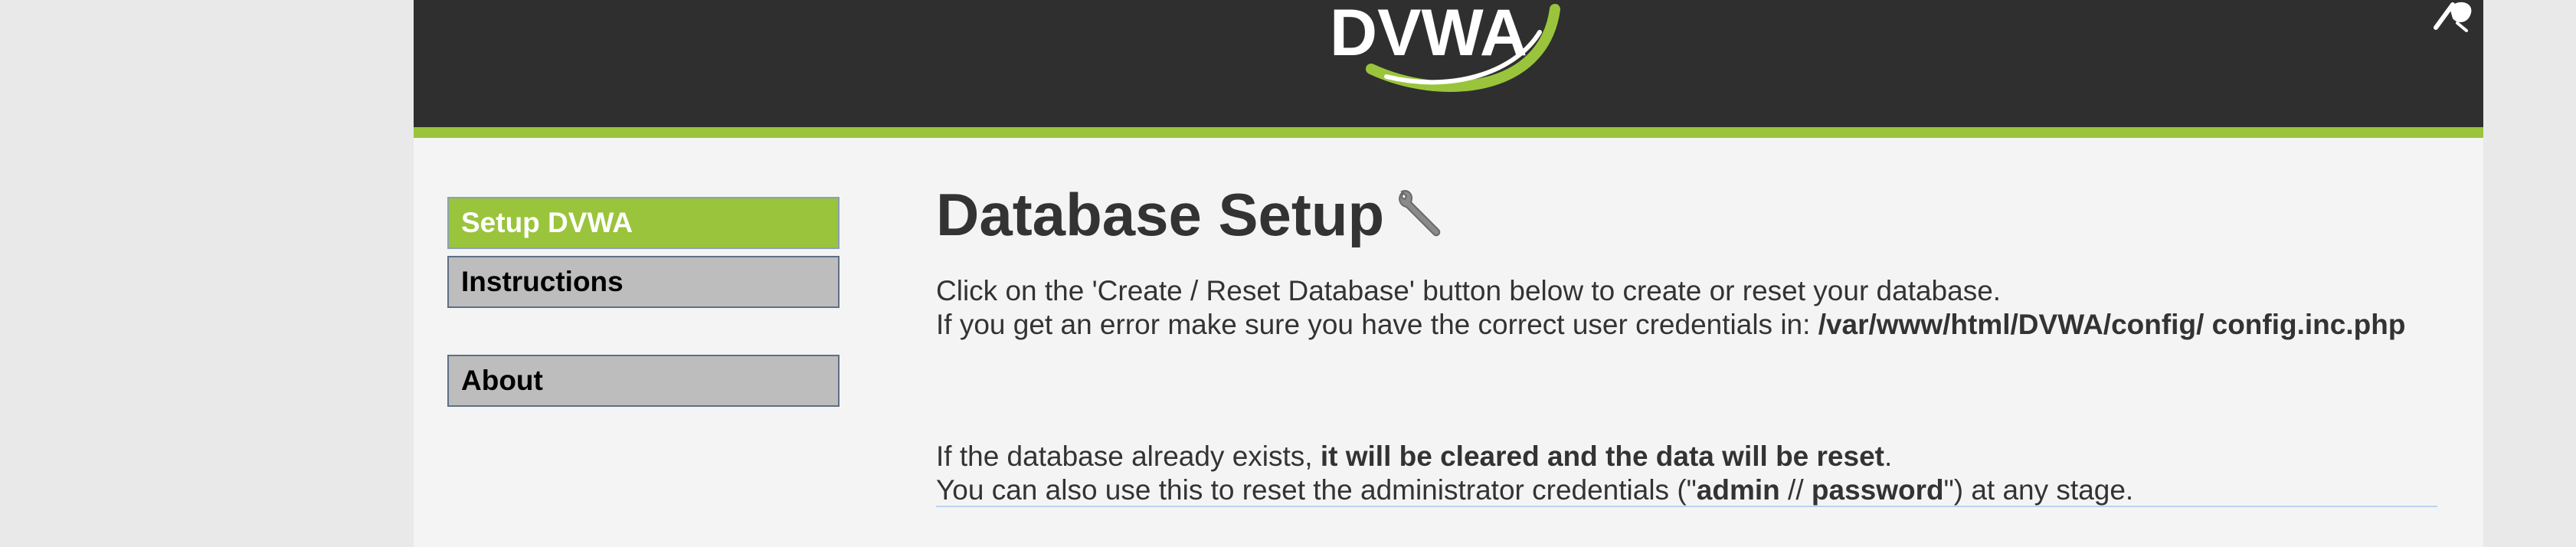 This screenshot has height=547, width=2576. What do you see at coordinates (1448, 133) in the screenshot?
I see `header-accent-stripe` at bounding box center [1448, 133].